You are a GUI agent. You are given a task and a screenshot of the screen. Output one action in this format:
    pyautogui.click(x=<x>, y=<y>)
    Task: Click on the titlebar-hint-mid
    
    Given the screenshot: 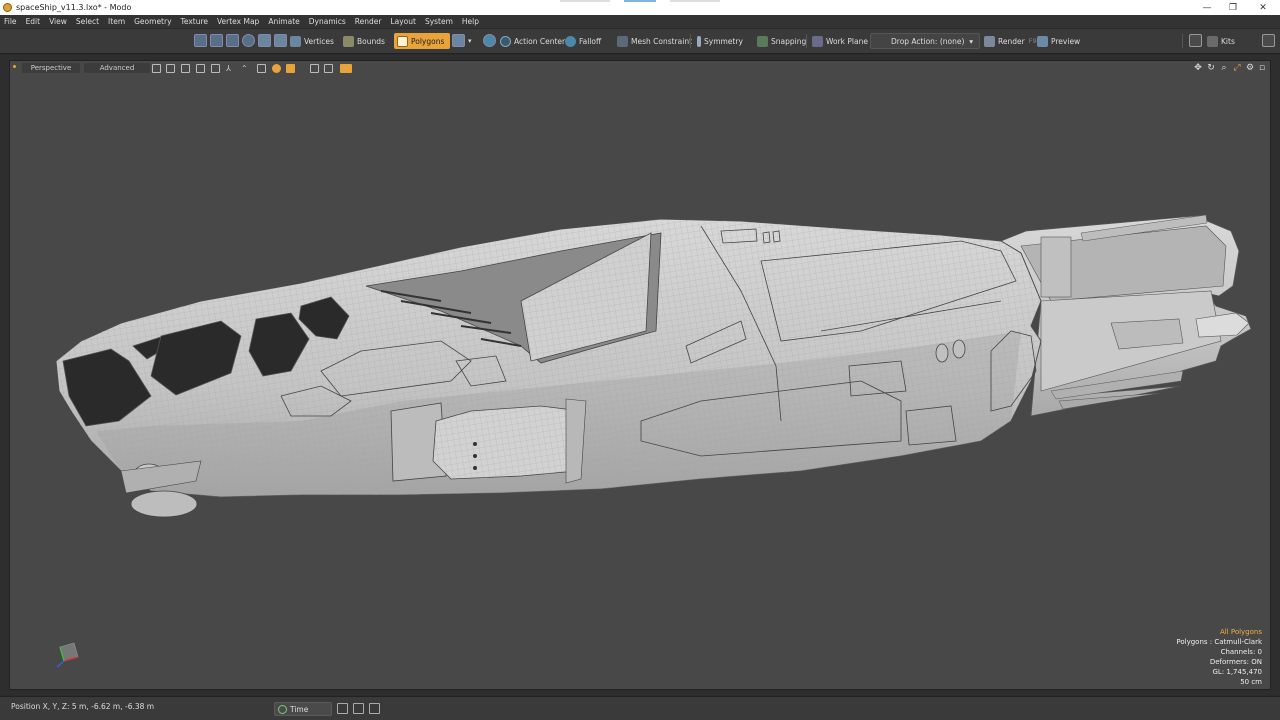 What is the action you would take?
    pyautogui.click(x=640, y=1)
    